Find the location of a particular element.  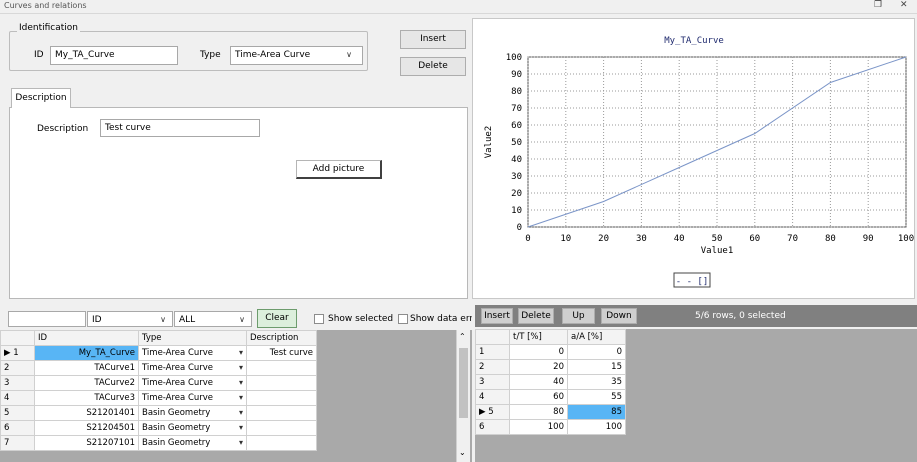

id-cell: TACurve3 is located at coordinates (86, 398).